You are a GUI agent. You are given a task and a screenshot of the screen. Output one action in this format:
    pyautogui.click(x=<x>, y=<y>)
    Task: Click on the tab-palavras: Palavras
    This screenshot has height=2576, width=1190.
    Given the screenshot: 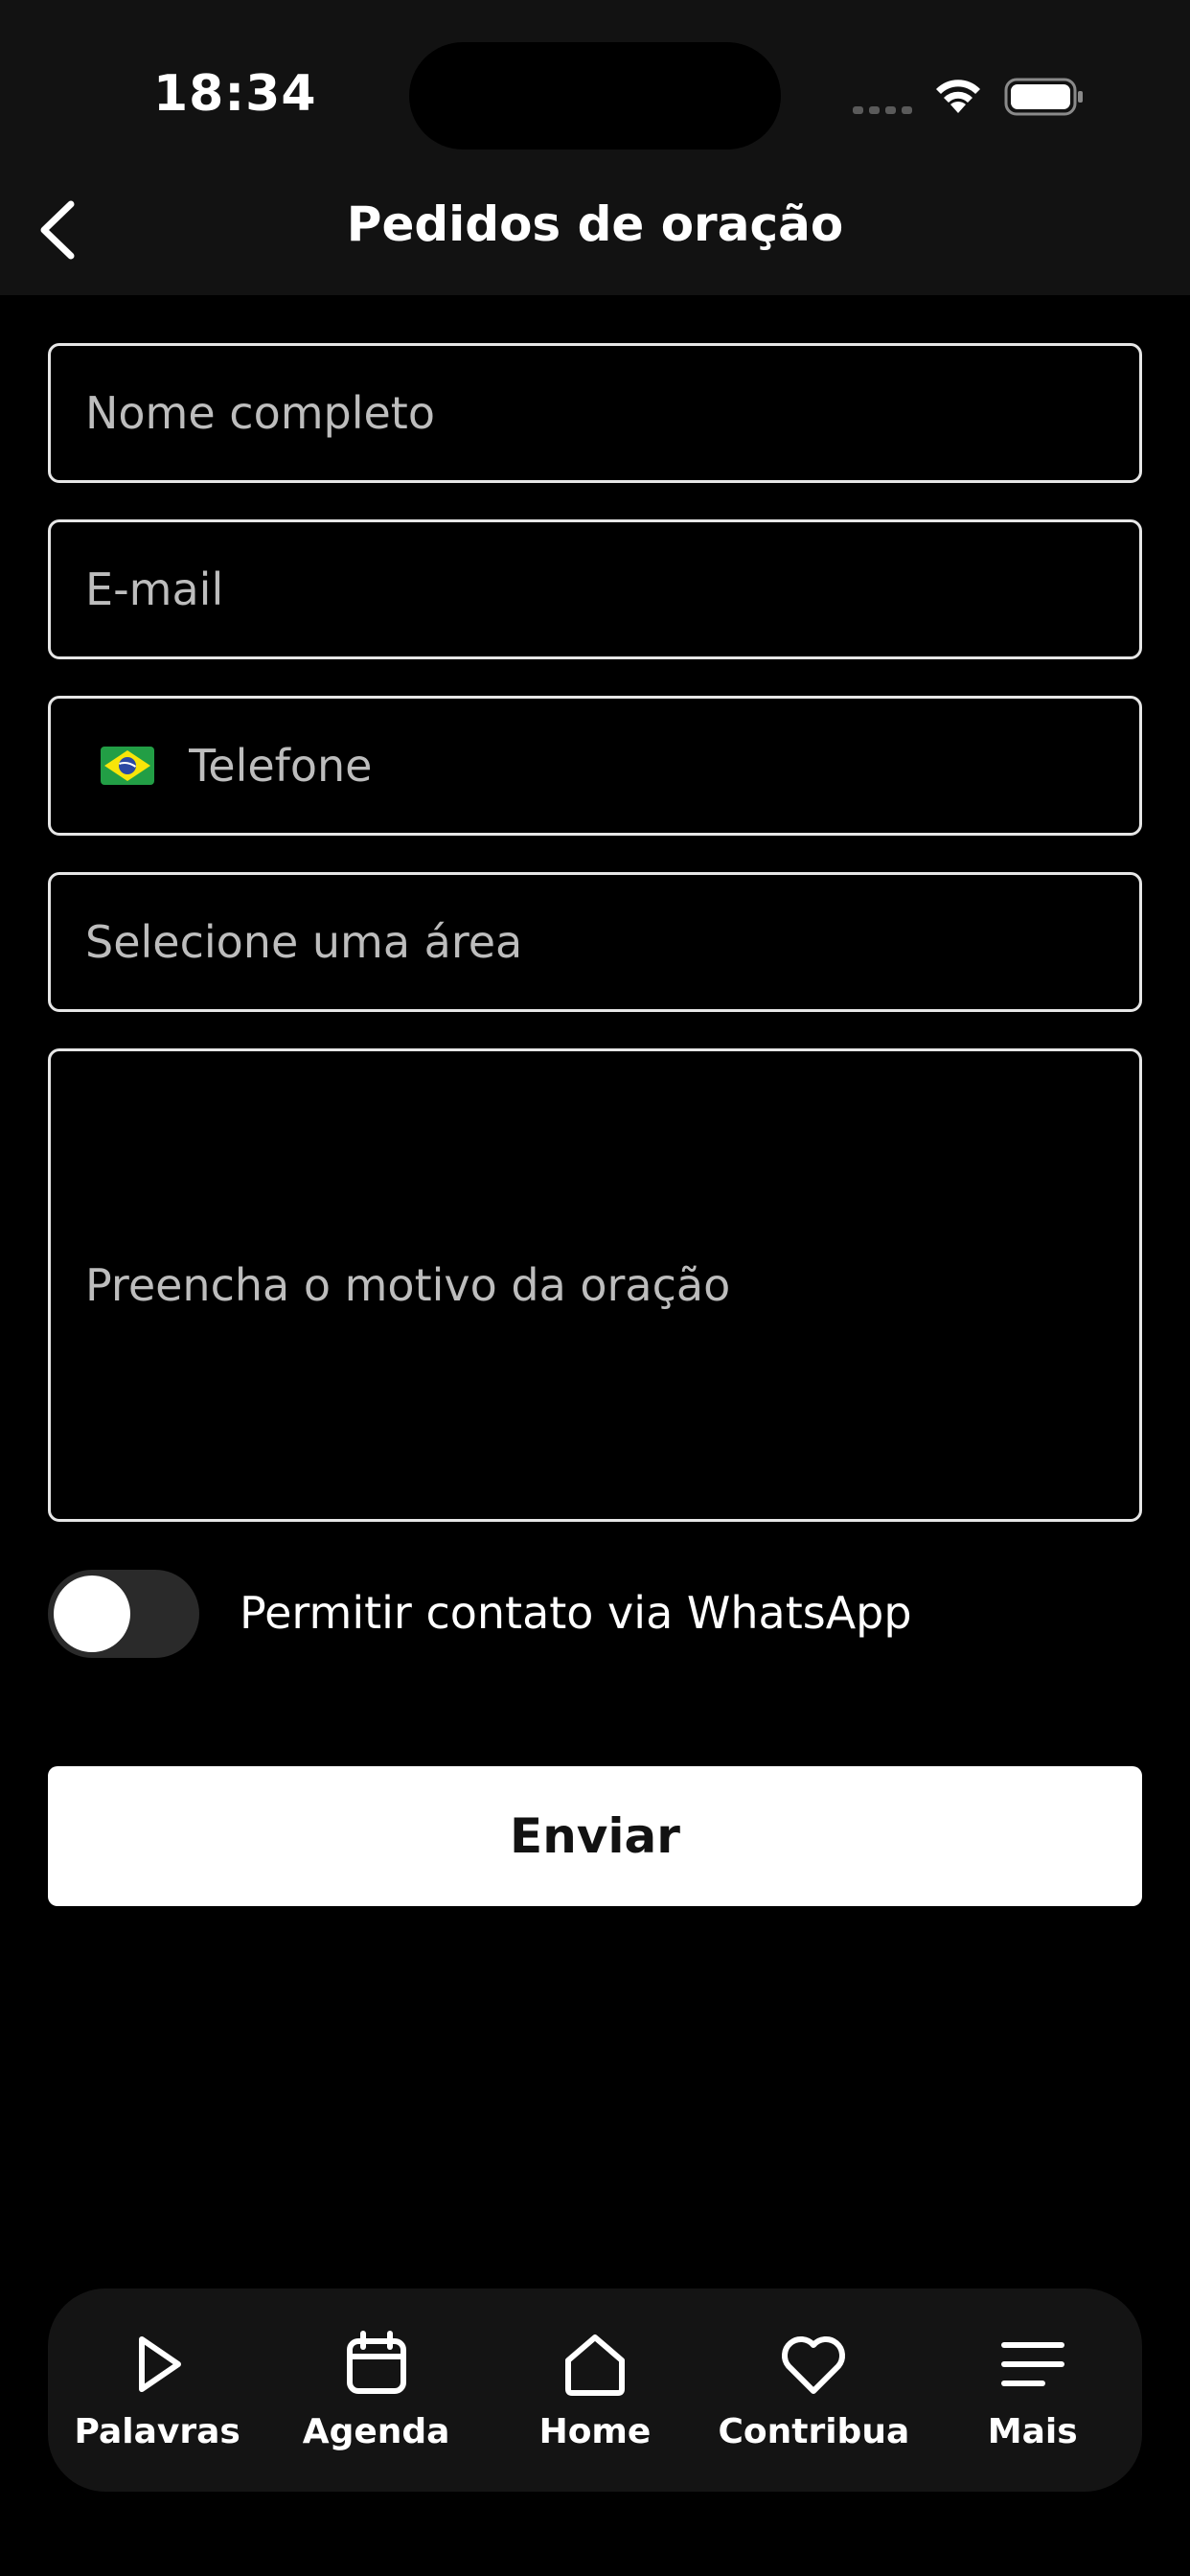 What is the action you would take?
    pyautogui.click(x=157, y=2390)
    